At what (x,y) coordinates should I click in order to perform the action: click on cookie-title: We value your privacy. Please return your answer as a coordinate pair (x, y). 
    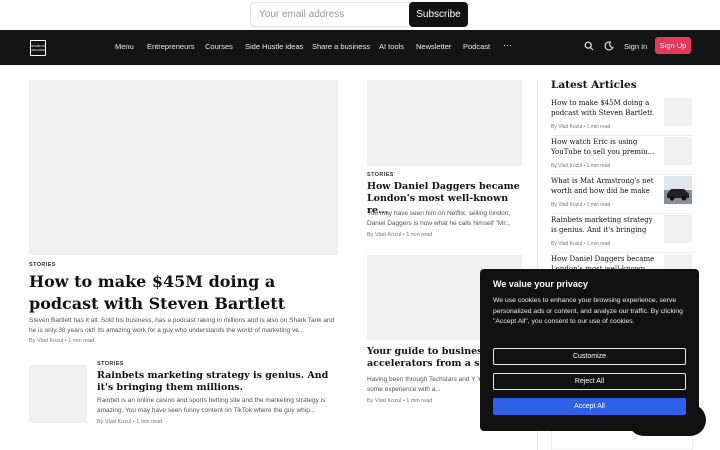
    Looking at the image, I should click on (540, 284).